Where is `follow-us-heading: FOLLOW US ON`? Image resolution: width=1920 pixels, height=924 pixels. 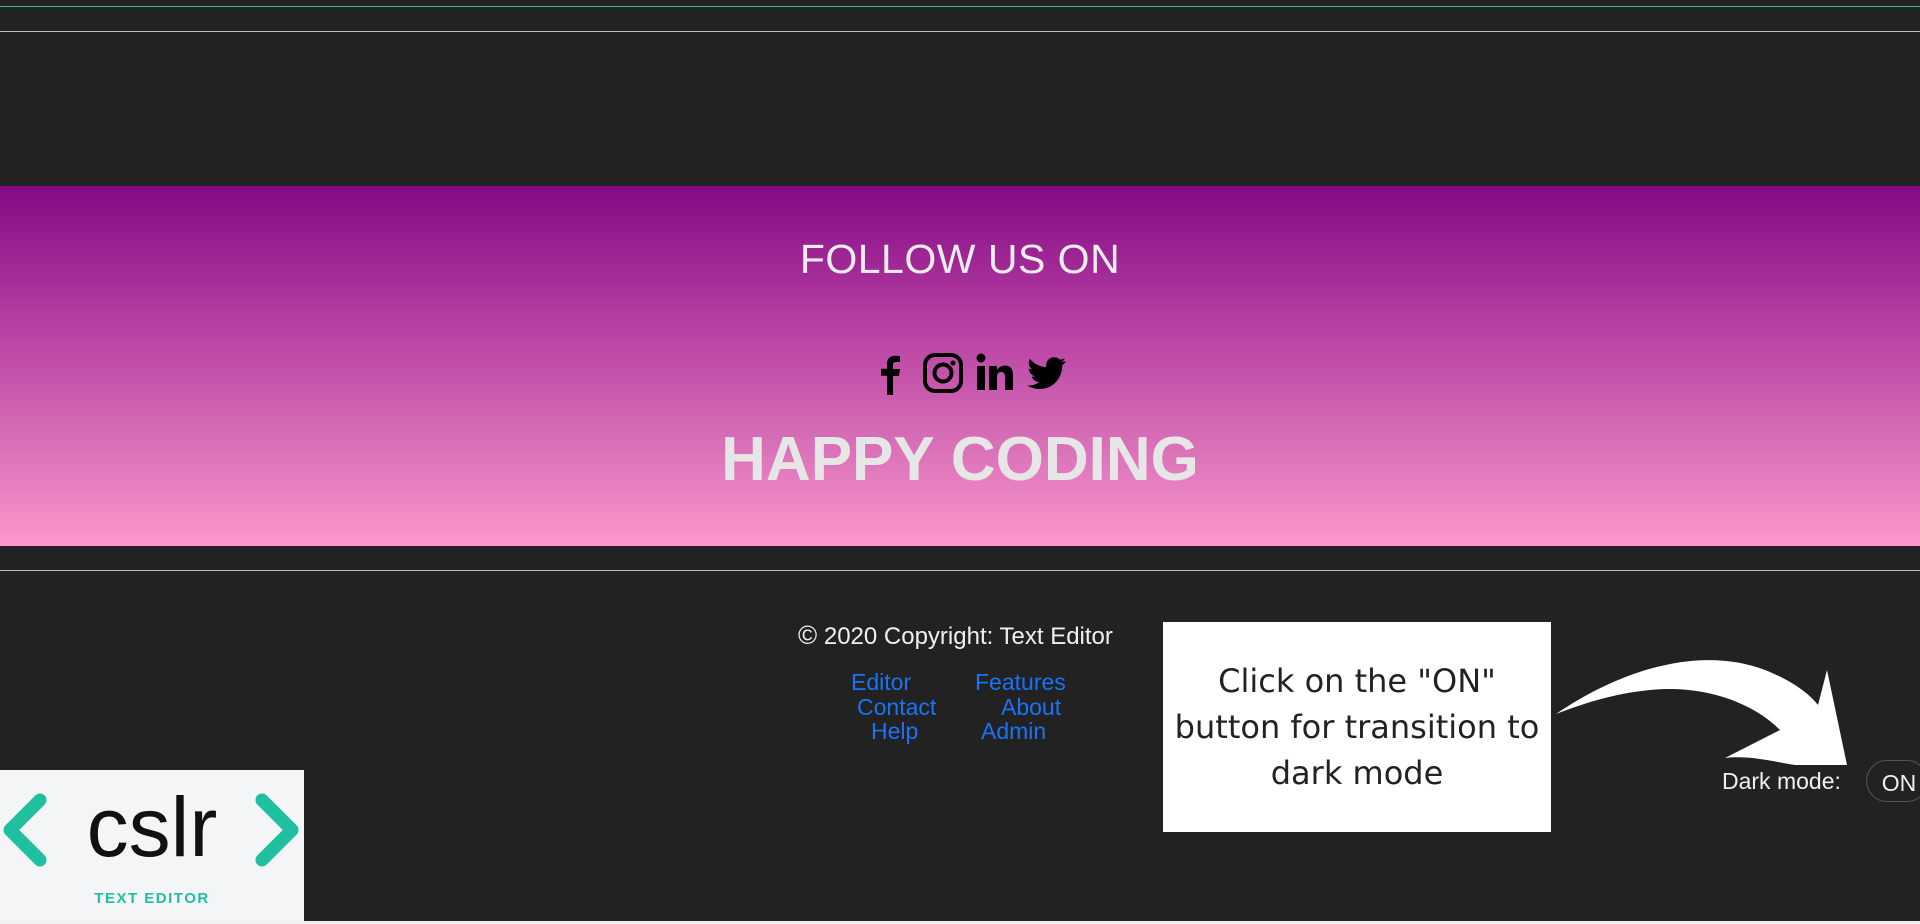
follow-us-heading: FOLLOW US ON is located at coordinates (960, 259).